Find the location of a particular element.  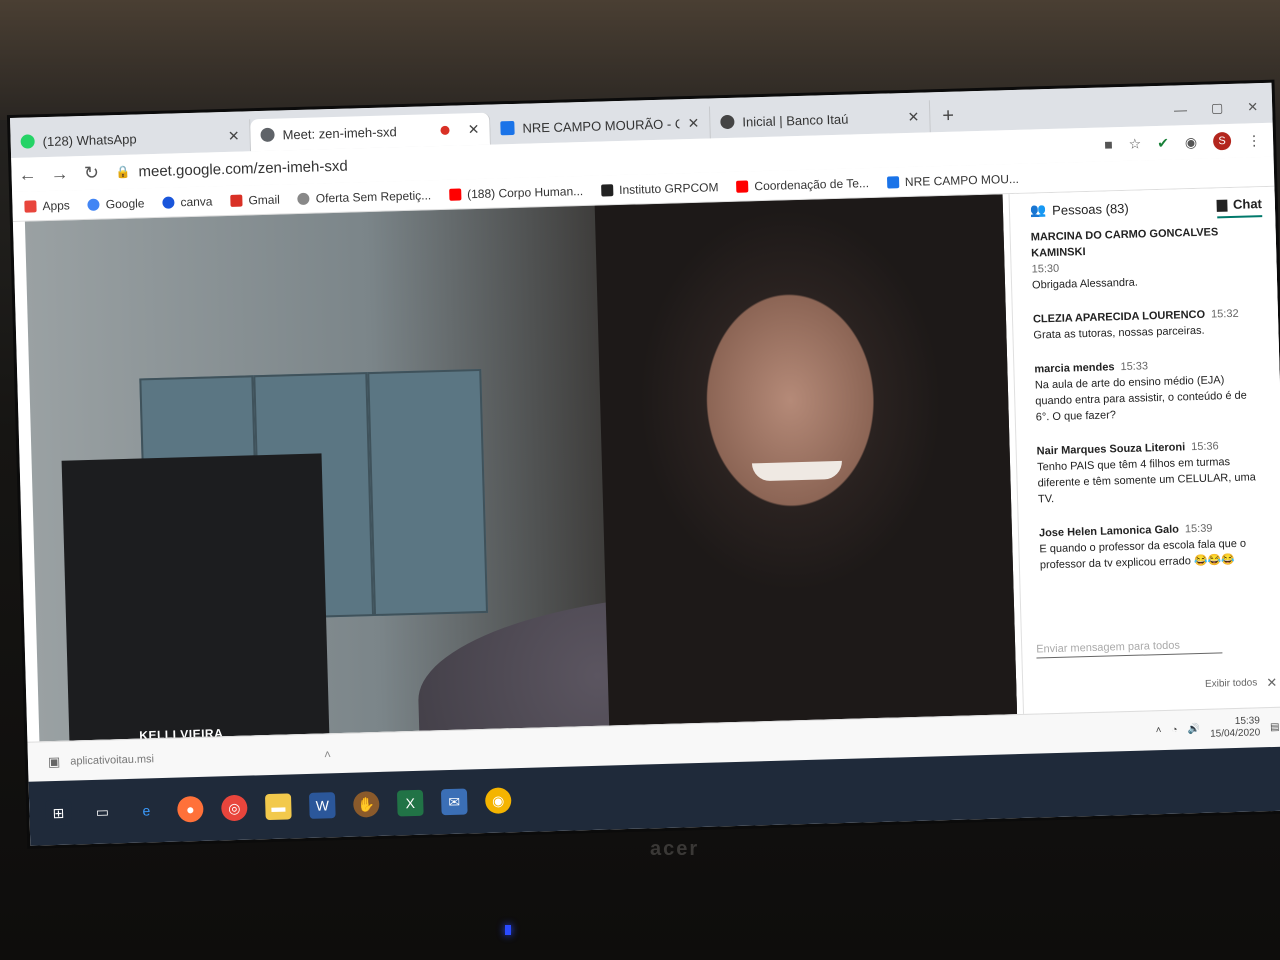

chat-input: Enviar mensagem para todos is located at coordinates (1129, 648).